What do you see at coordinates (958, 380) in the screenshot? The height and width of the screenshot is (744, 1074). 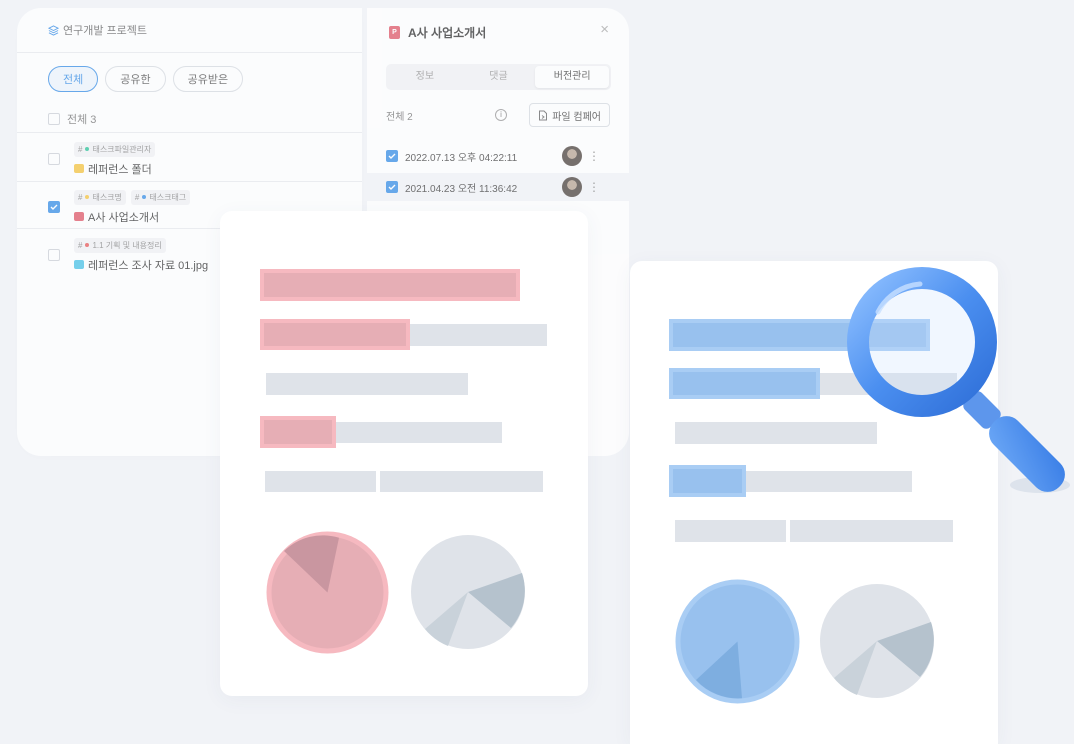 I see `magnifier-icon` at bounding box center [958, 380].